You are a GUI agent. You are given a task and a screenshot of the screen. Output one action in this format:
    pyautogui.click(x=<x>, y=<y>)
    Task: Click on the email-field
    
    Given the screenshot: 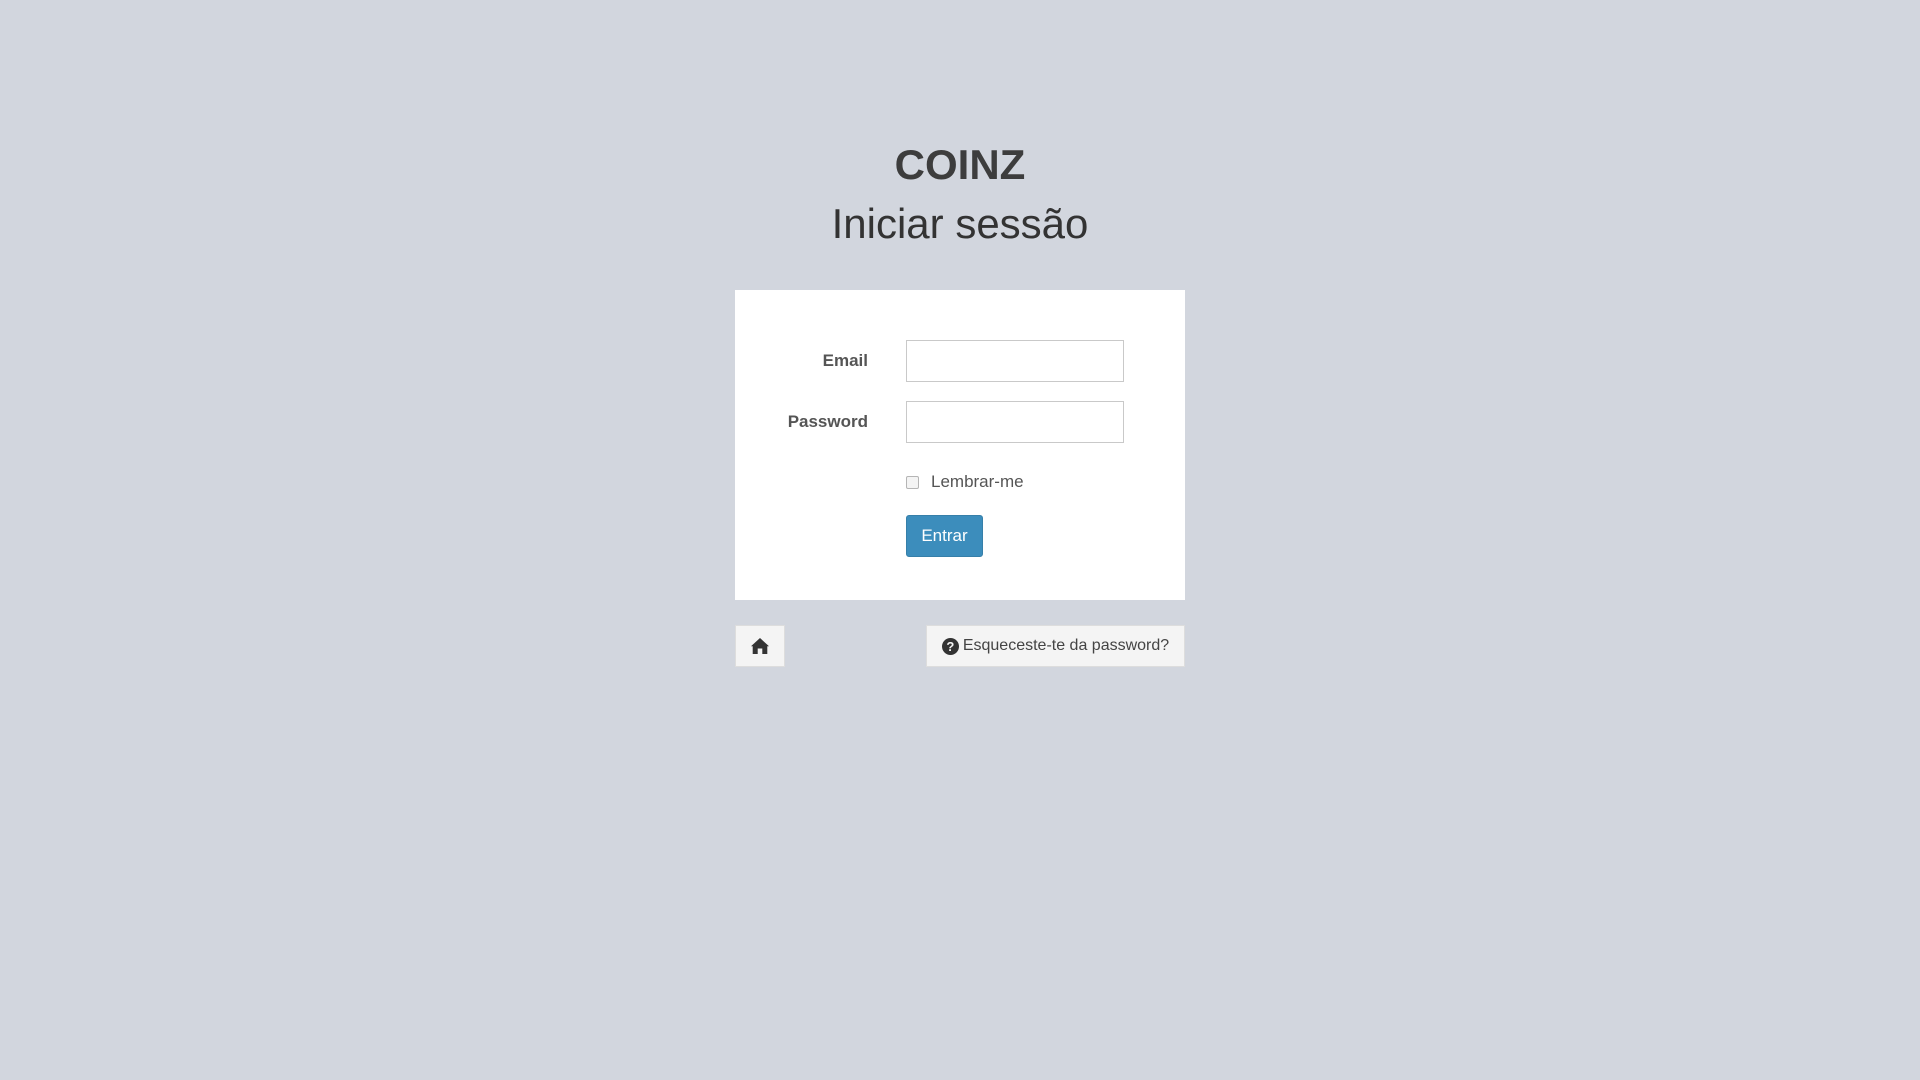 What is the action you would take?
    pyautogui.click(x=1015, y=361)
    